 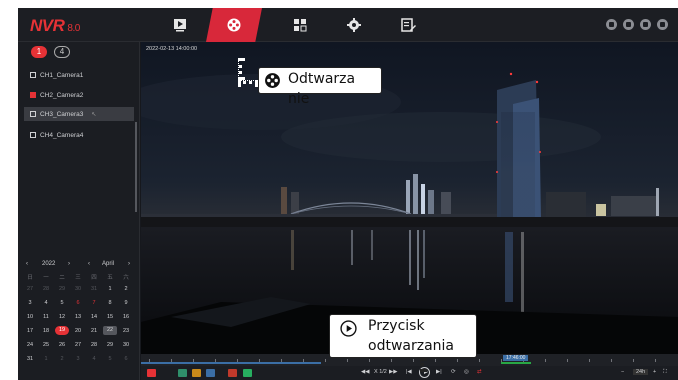 What do you see at coordinates (645, 24) in the screenshot?
I see `grid-icon` at bounding box center [645, 24].